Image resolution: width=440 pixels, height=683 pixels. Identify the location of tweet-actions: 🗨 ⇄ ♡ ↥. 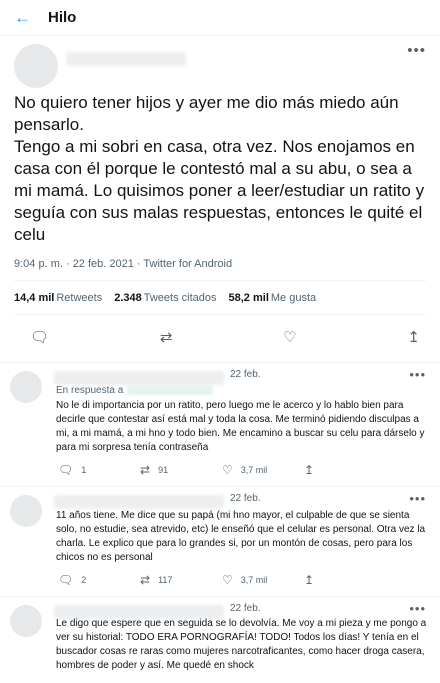
(225, 337).